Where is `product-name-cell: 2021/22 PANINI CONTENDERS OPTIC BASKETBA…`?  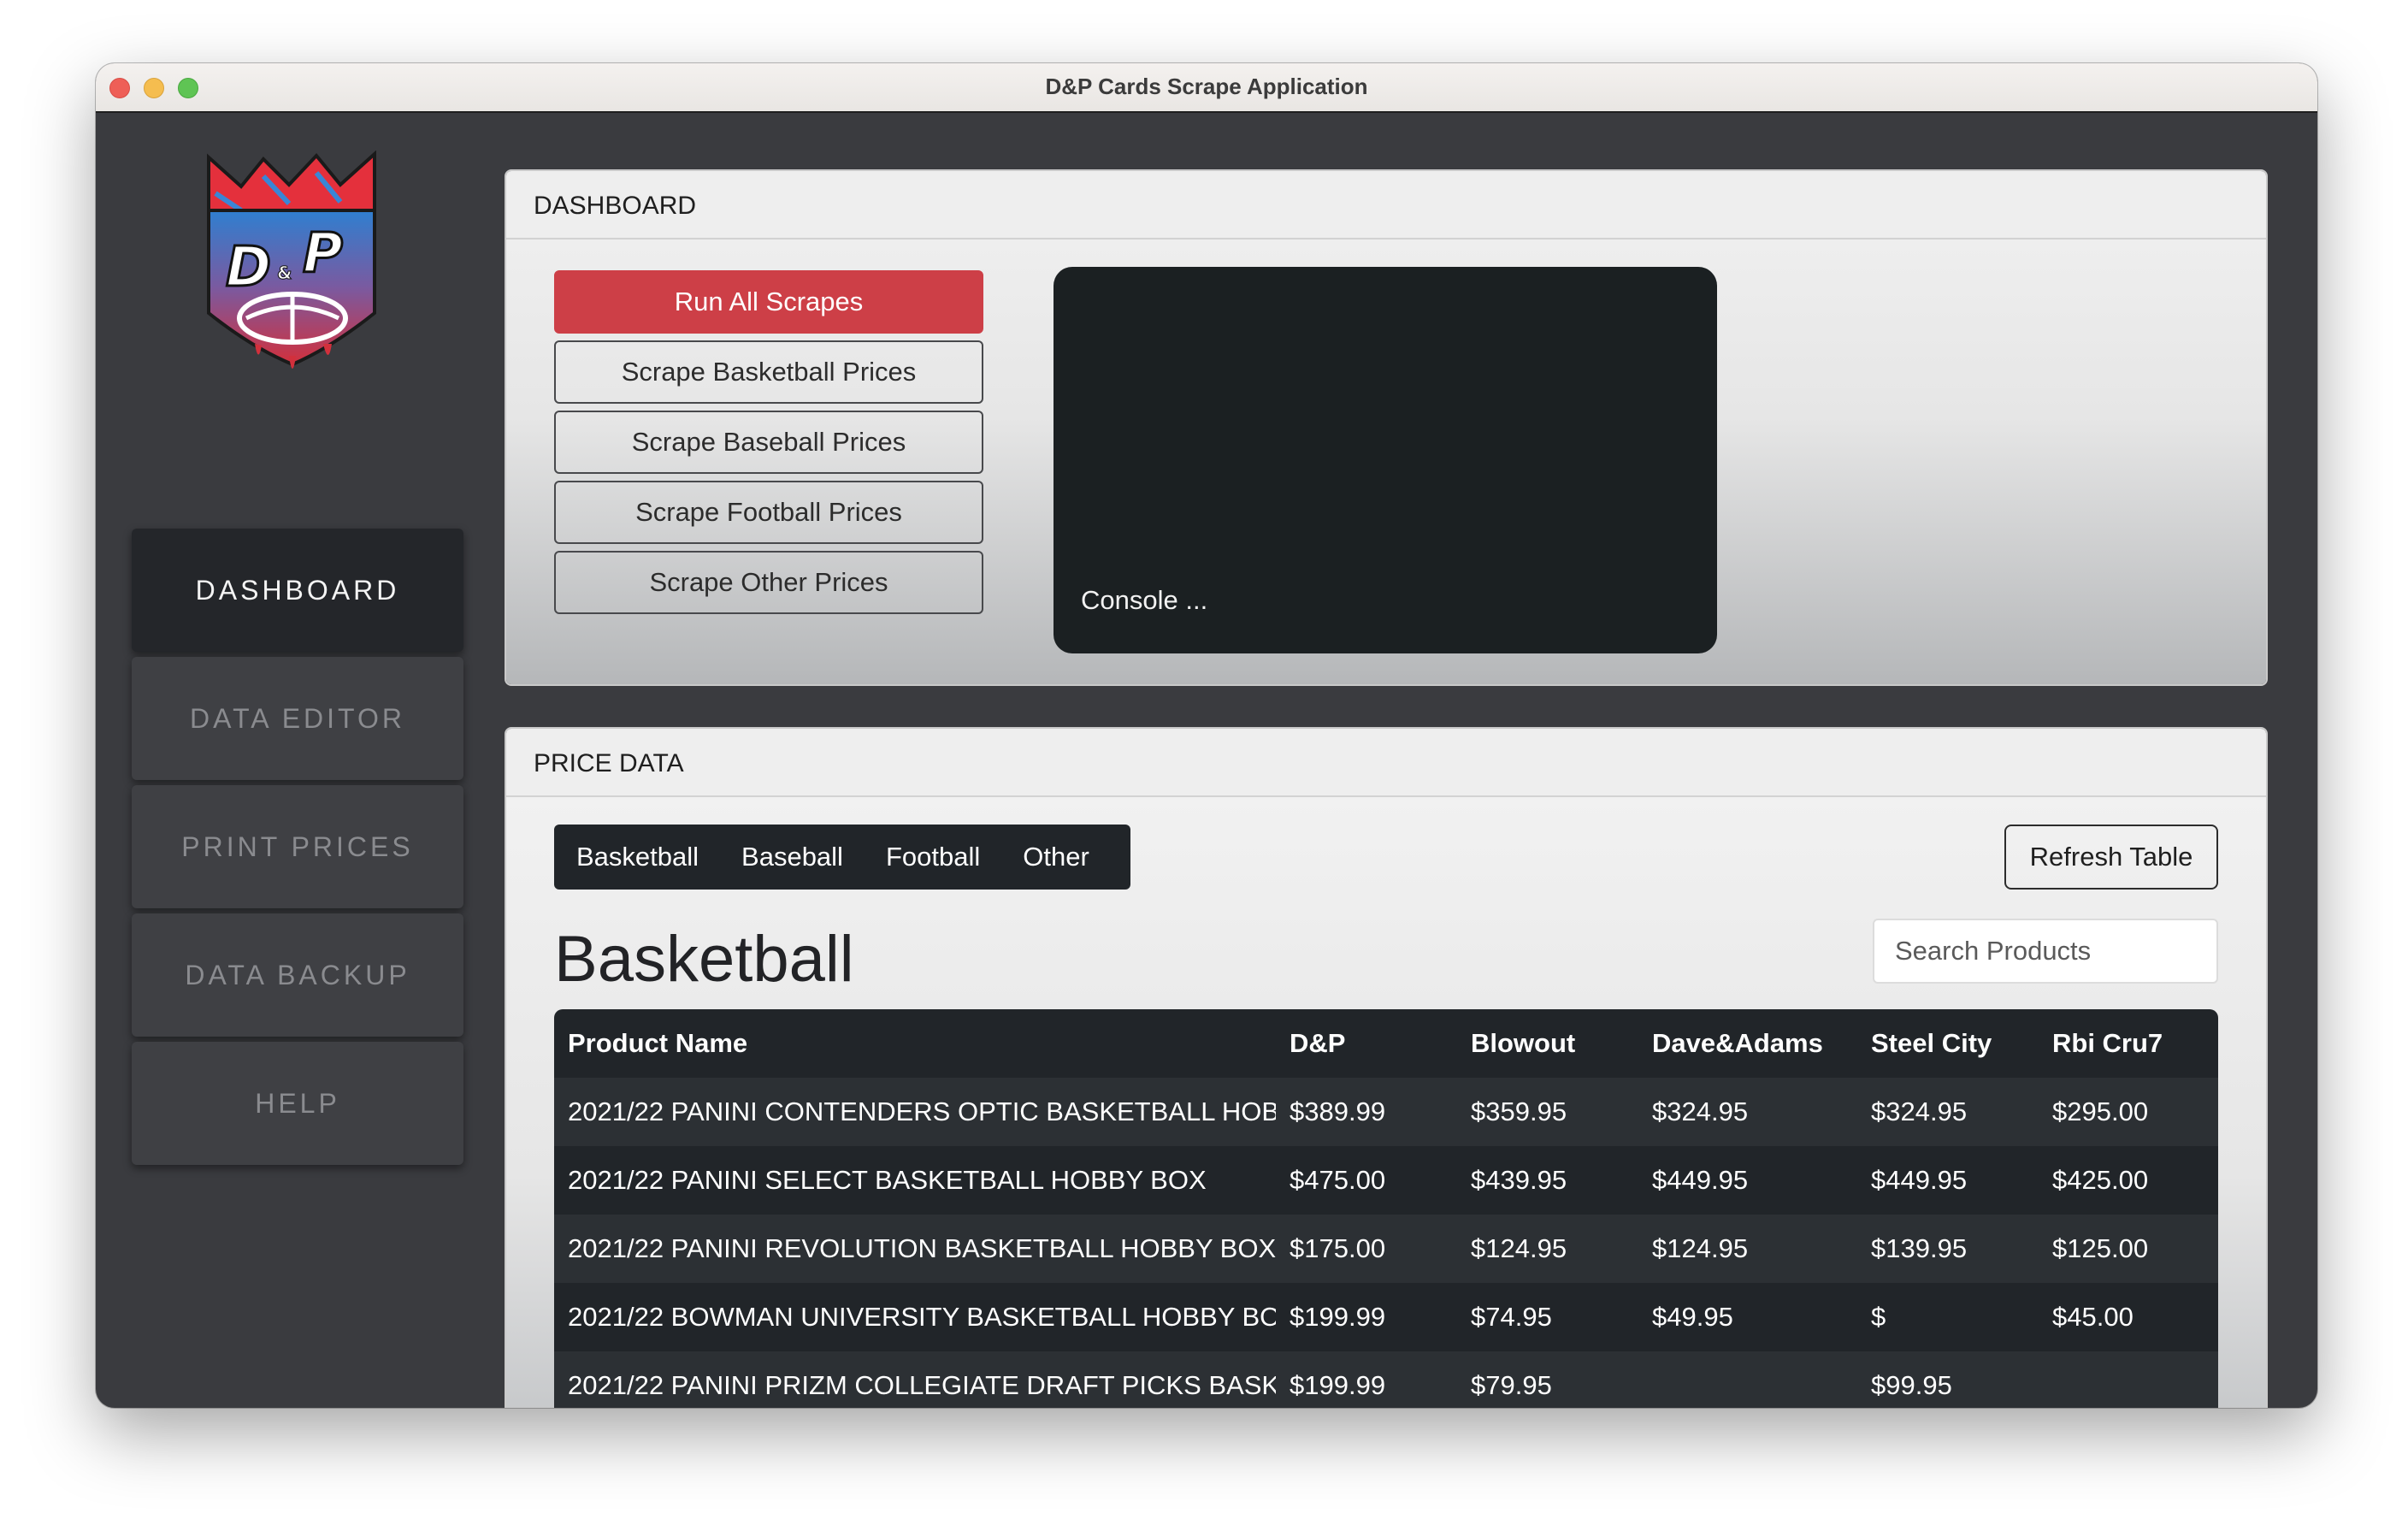
product-name-cell: 2021/22 PANINI CONTENDERS OPTIC BASKETBA… is located at coordinates (922, 1111).